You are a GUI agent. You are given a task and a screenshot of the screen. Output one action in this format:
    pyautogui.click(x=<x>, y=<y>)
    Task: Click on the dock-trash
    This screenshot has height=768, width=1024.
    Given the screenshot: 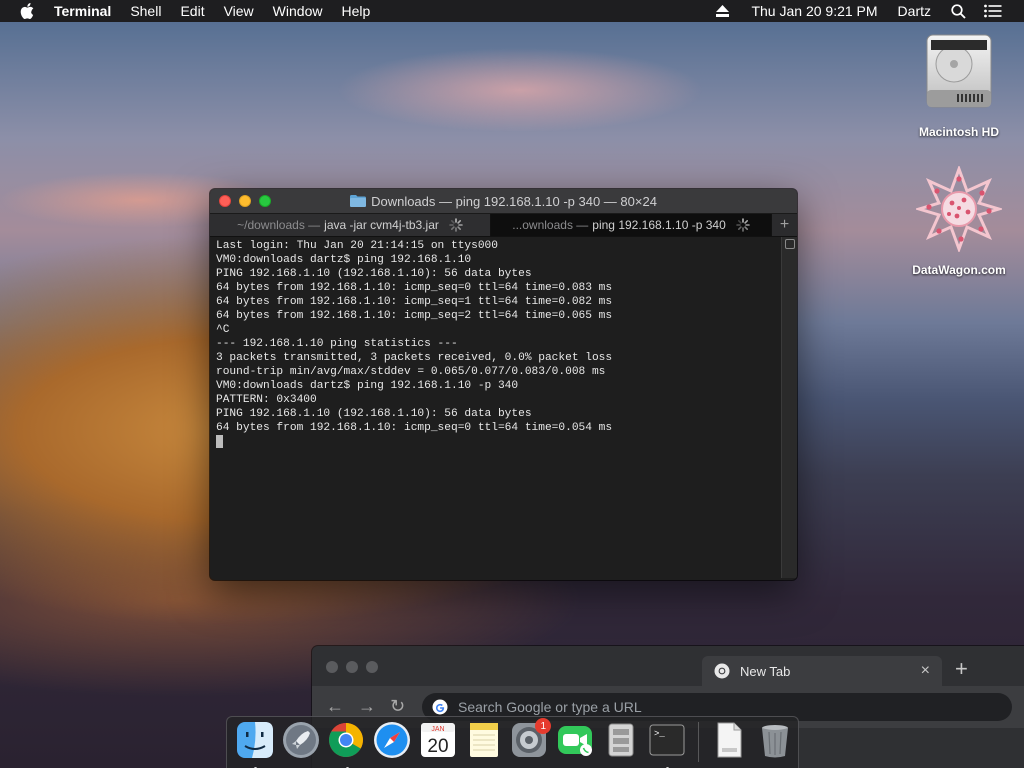 What is the action you would take?
    pyautogui.click(x=775, y=742)
    